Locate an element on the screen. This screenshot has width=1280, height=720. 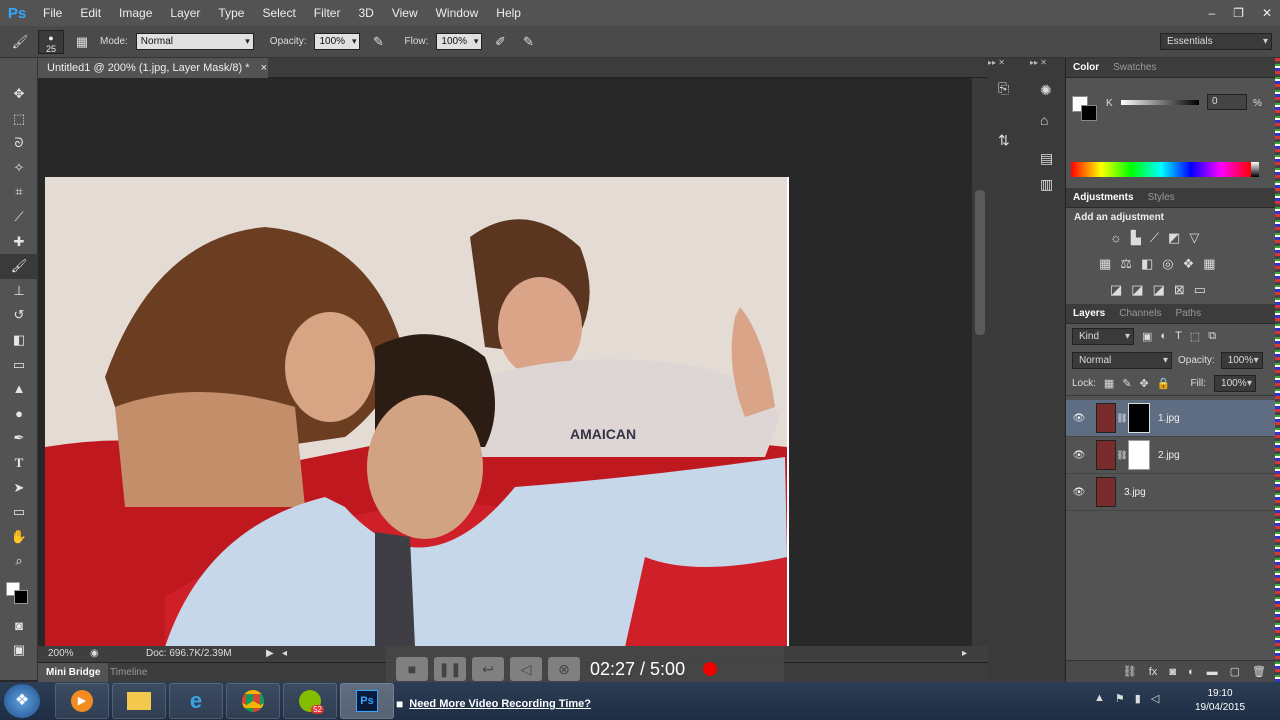
layer-kind-filter: Kind is located at coordinates (1103, 336).